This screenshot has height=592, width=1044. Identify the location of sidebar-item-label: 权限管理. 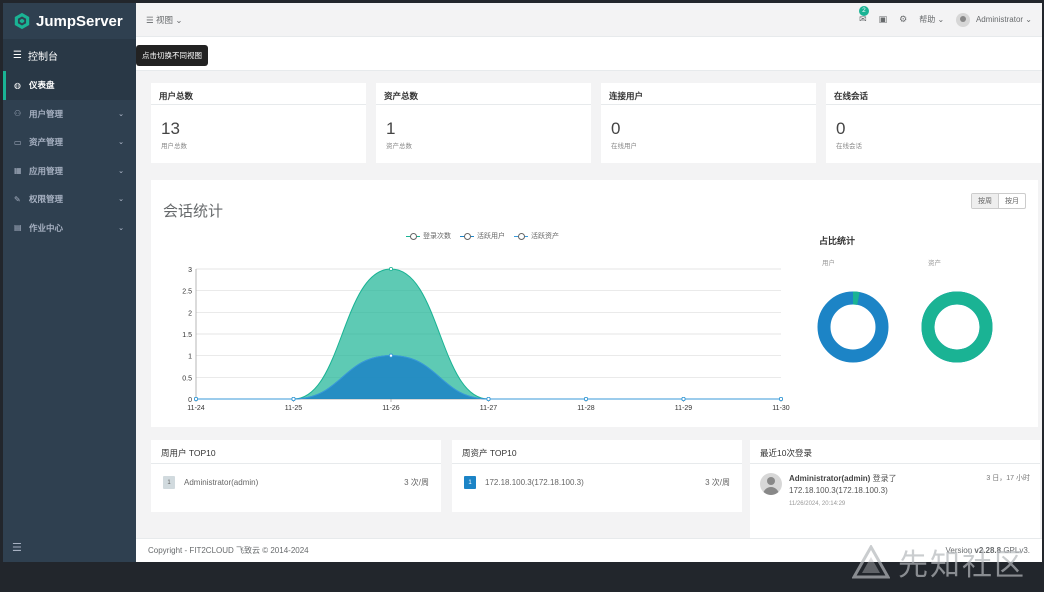
(46, 199).